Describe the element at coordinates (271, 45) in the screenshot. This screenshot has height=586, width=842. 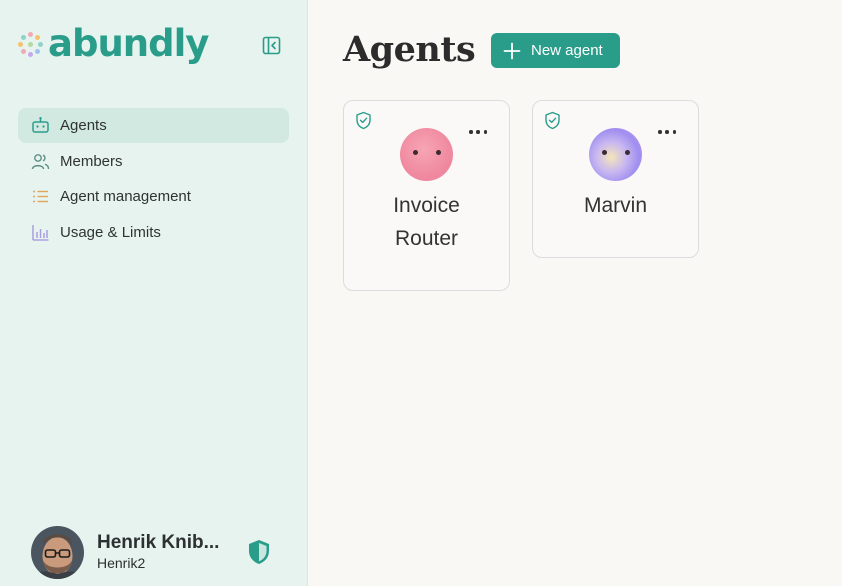
I see `sidebar-collapse-icon` at that location.